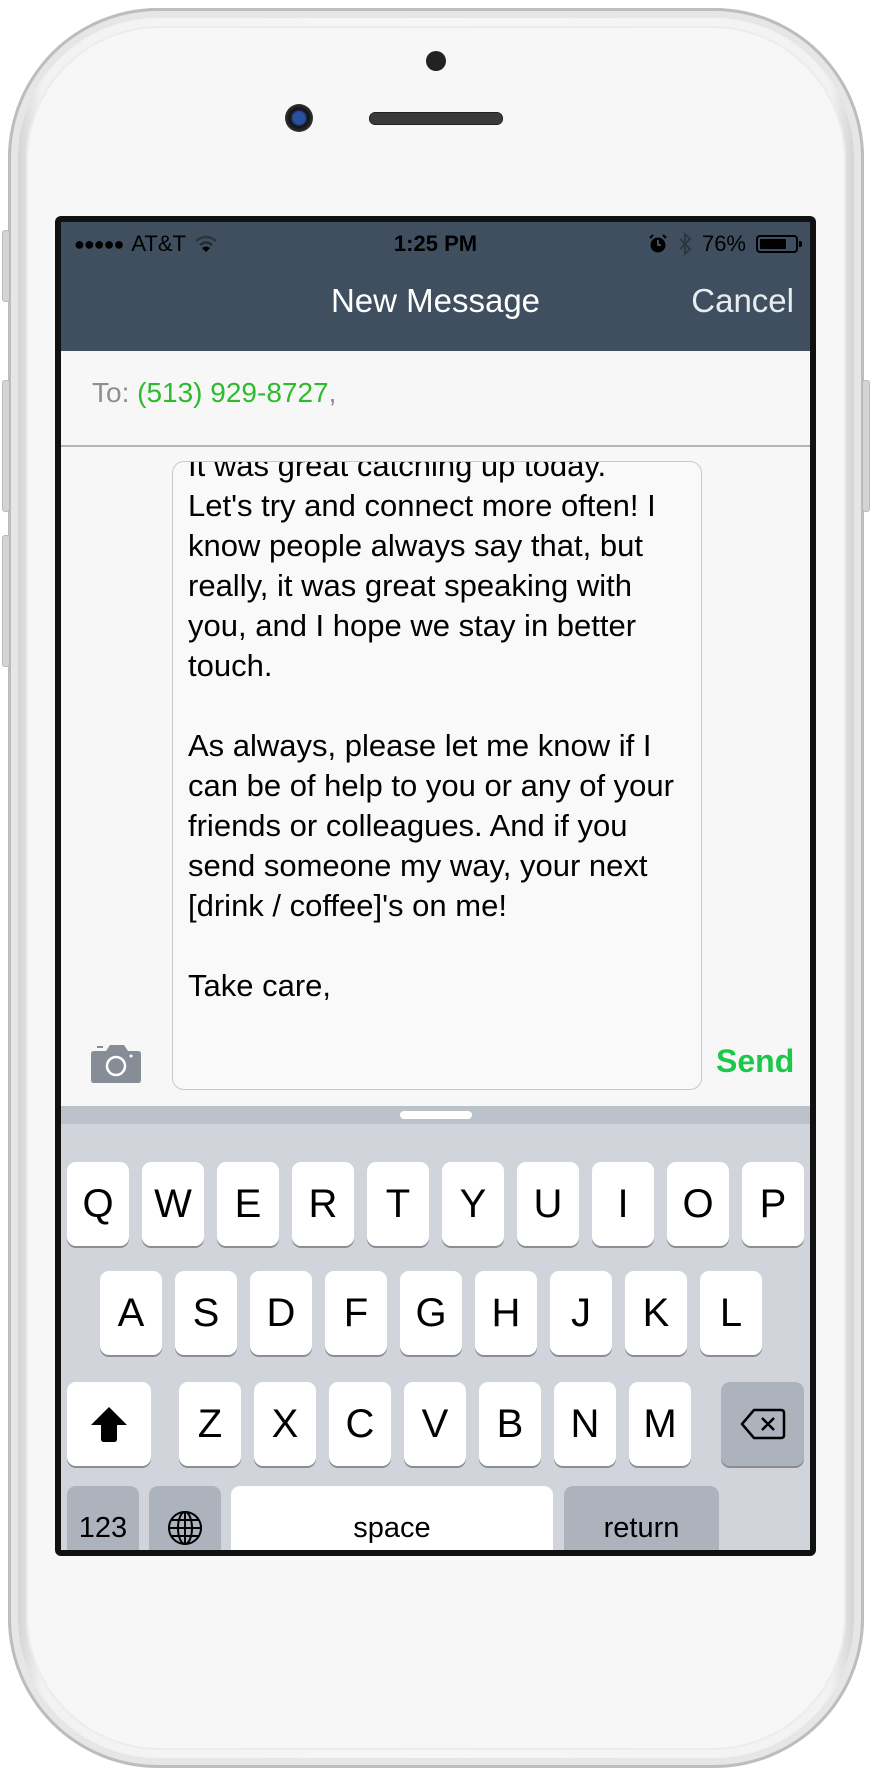  Describe the element at coordinates (435, 242) in the screenshot. I see `status-bar: ●●●●● AT&T 1:25 PM 76%` at that location.